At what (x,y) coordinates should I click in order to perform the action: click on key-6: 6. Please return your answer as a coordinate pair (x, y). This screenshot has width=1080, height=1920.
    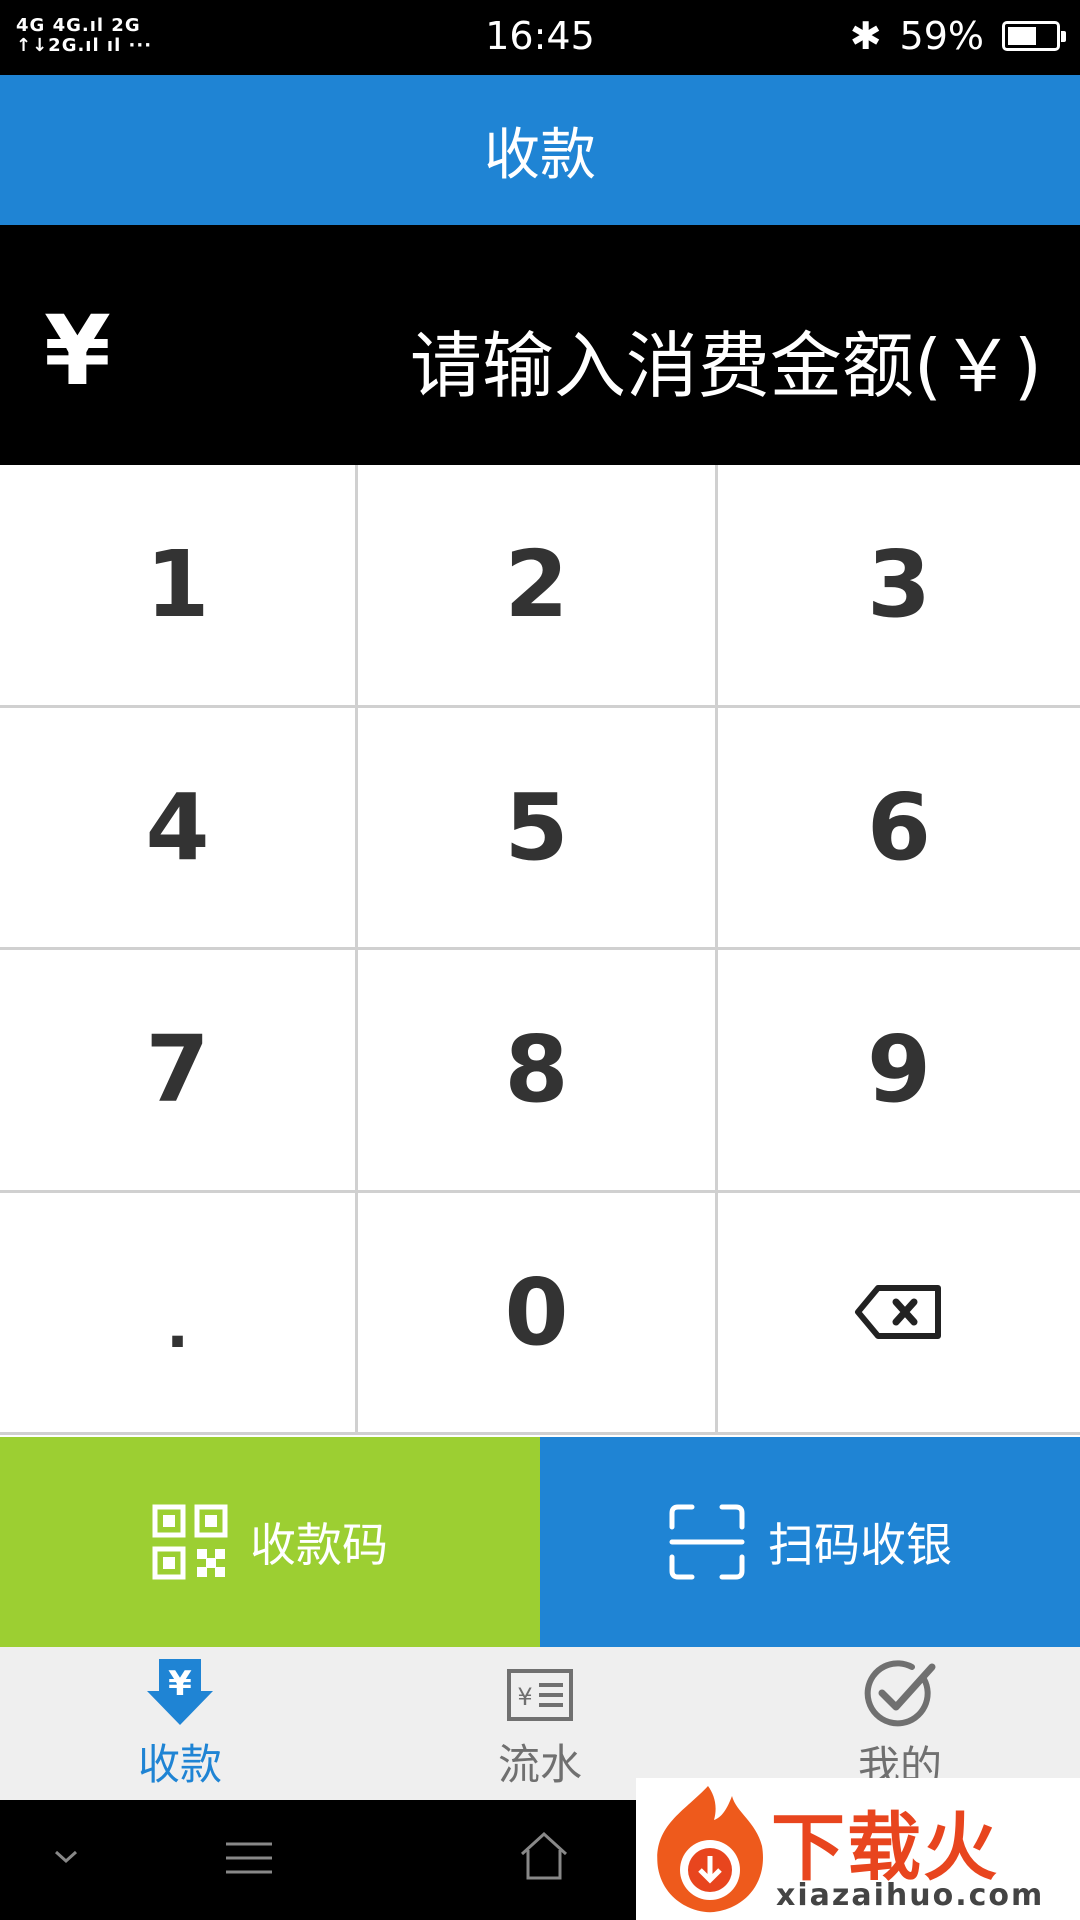
    Looking at the image, I should click on (899, 829).